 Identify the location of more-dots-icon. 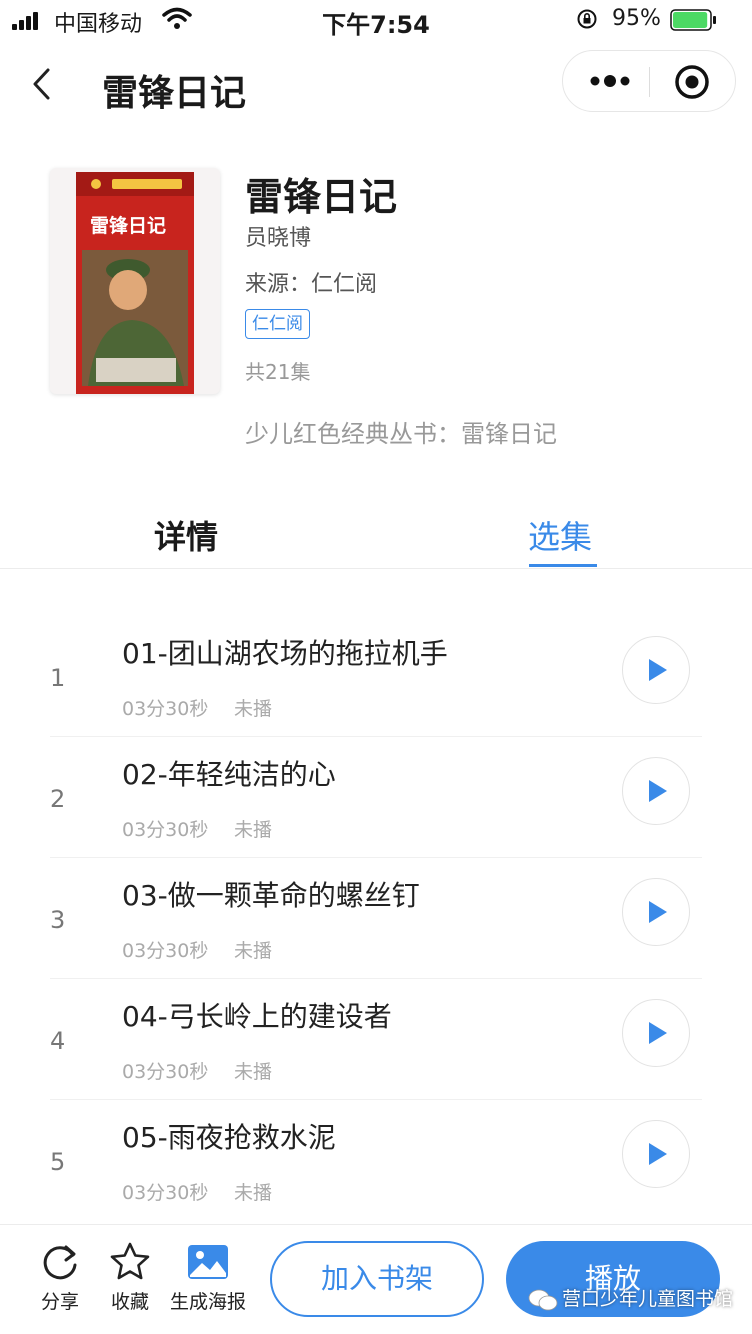
(610, 81).